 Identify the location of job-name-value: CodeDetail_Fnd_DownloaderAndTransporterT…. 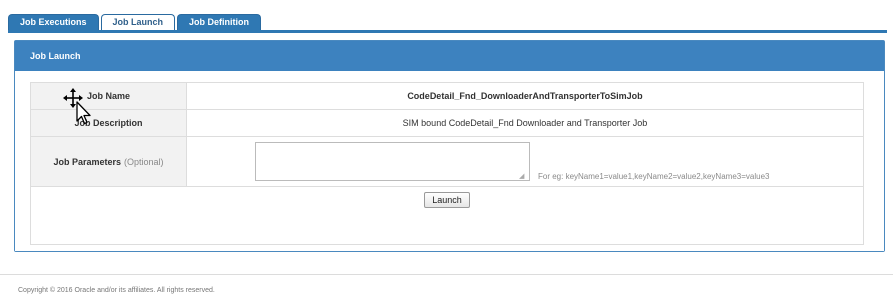
(525, 96).